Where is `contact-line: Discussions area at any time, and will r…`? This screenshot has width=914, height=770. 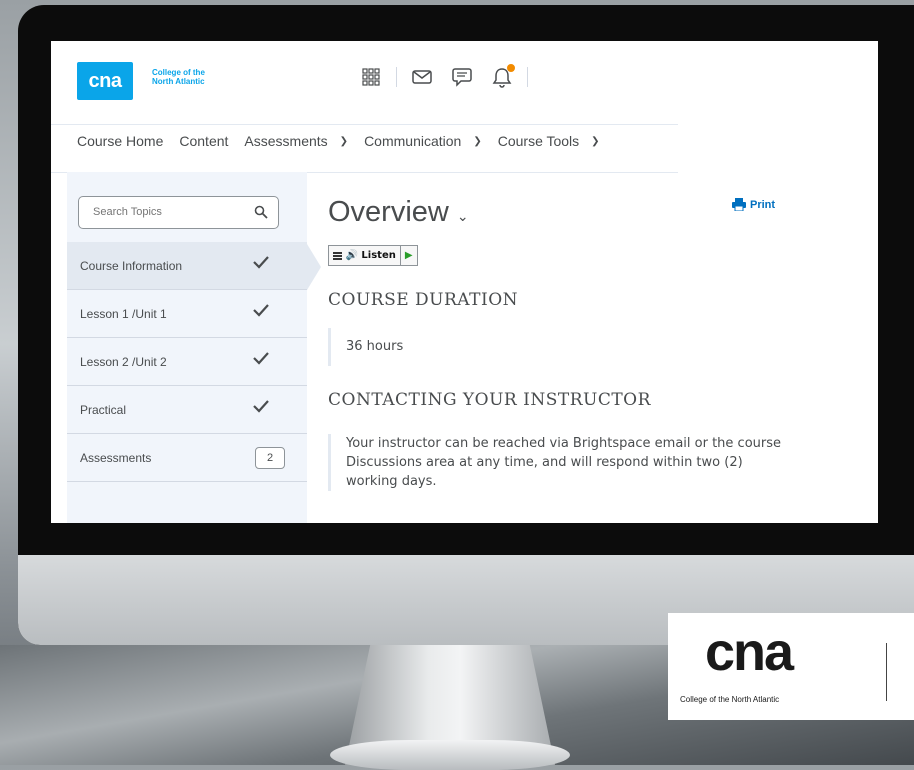
contact-line: Discussions area at any time, and will r… is located at coordinates (544, 462).